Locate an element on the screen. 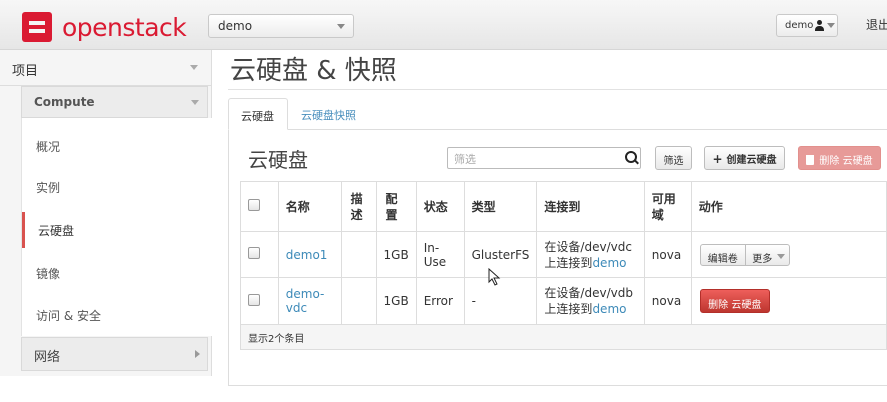 This screenshot has width=887, height=402. tab-volume-snapshots: 云硬盘快照 is located at coordinates (332, 114).